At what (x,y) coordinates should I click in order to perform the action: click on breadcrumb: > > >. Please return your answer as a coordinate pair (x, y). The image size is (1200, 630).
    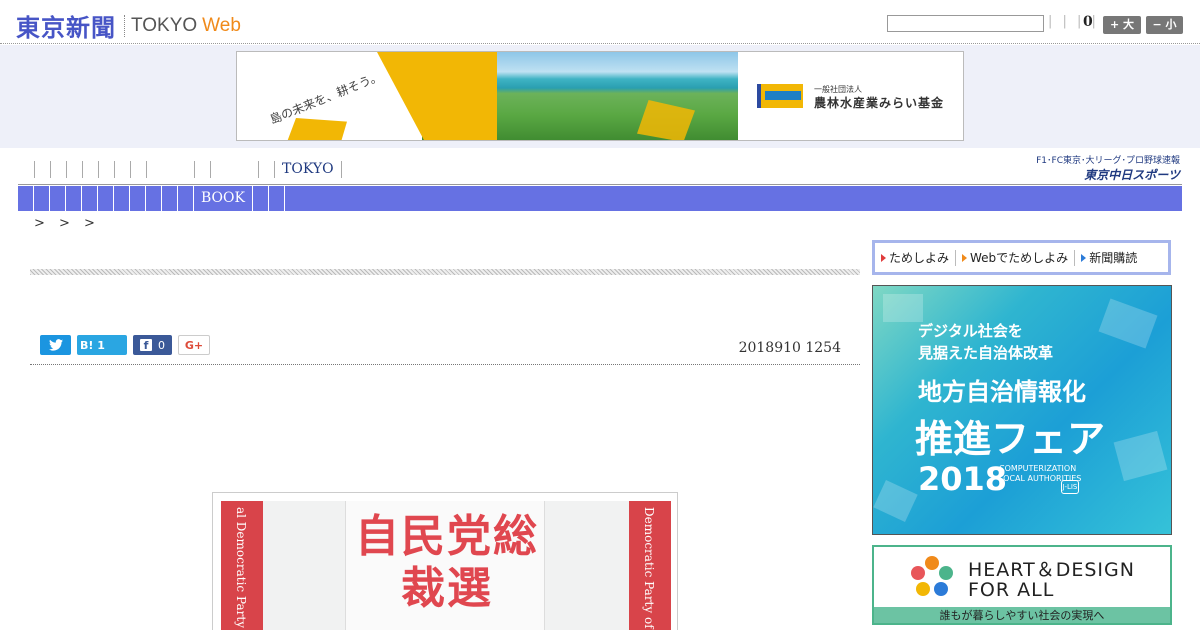
    Looking at the image, I should click on (67, 223).